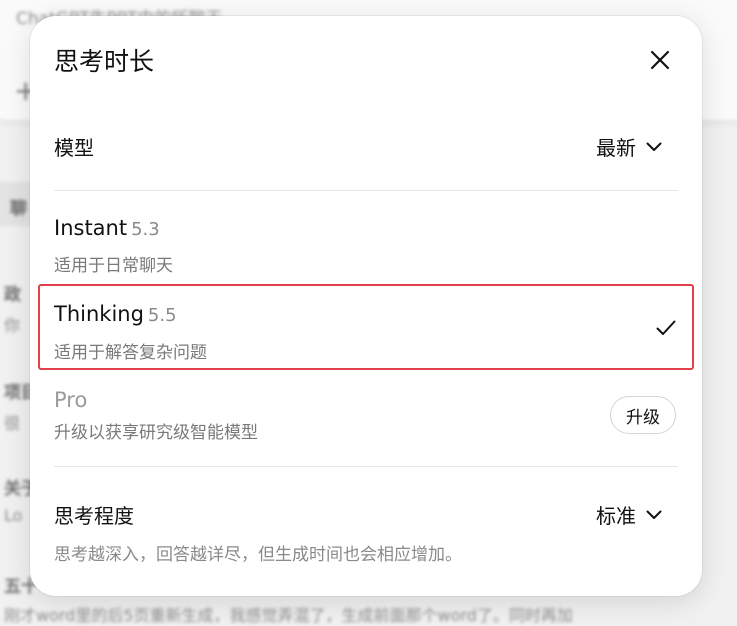 The width and height of the screenshot is (737, 626). I want to click on model-label: 模型, so click(74, 148).